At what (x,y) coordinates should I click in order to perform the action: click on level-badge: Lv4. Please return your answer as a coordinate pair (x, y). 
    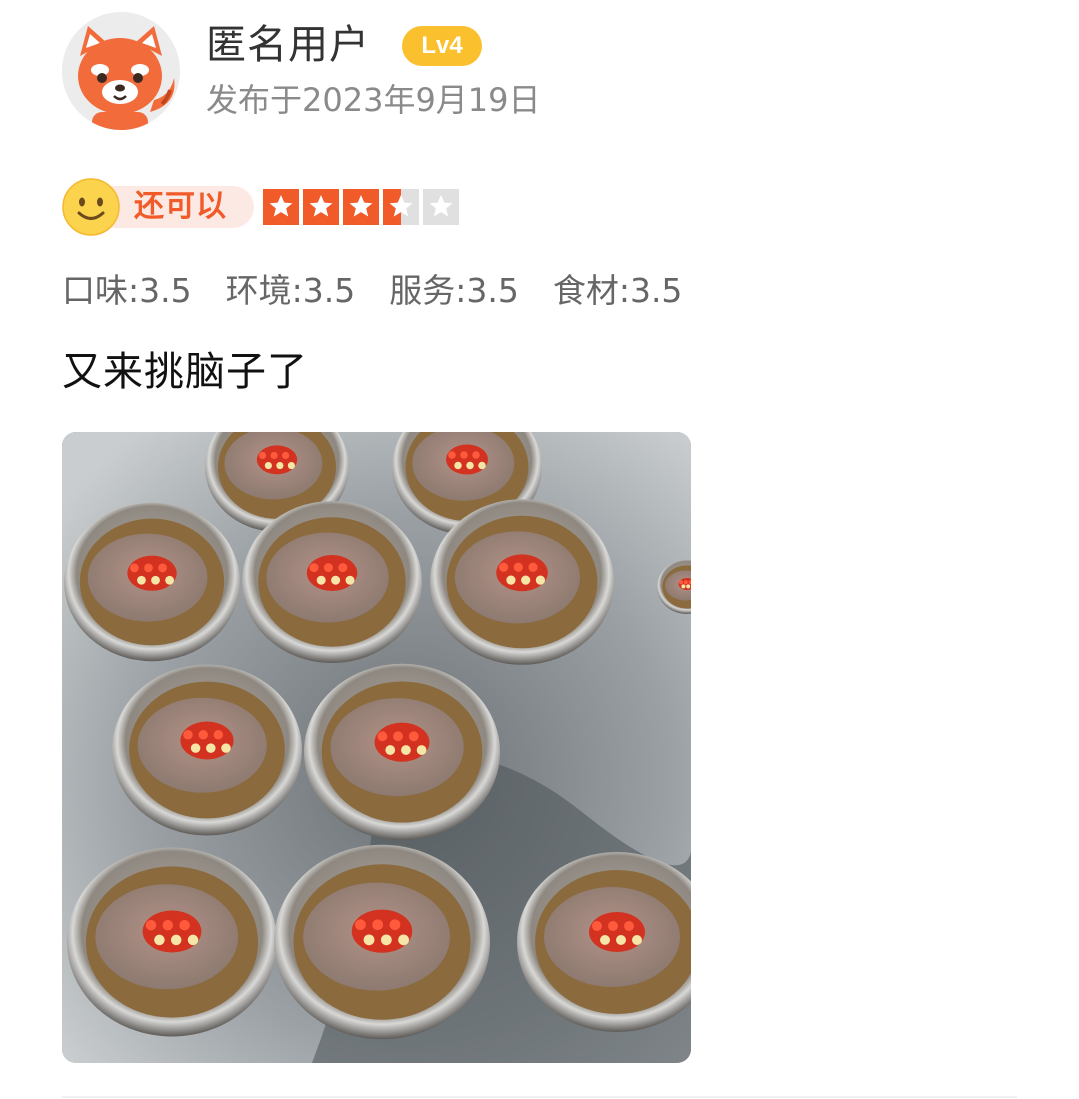
    Looking at the image, I should click on (442, 46).